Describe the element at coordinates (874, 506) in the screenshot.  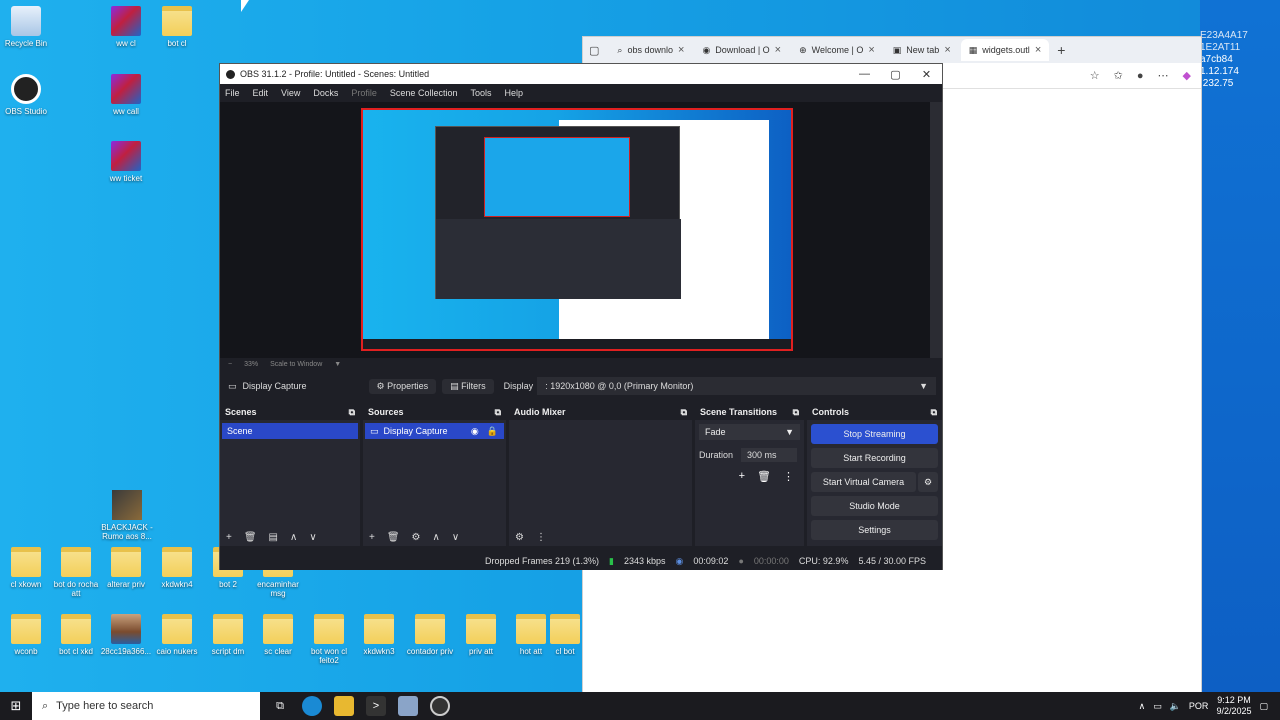
I see `studio-mode-button: Studio Mode` at that location.